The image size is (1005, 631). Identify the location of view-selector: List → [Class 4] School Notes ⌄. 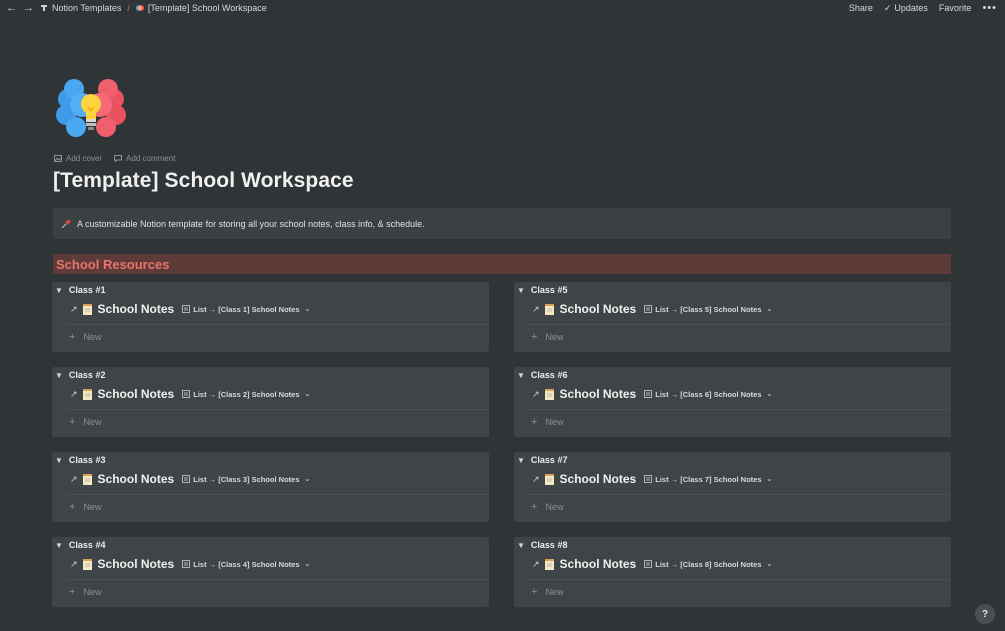
(246, 564).